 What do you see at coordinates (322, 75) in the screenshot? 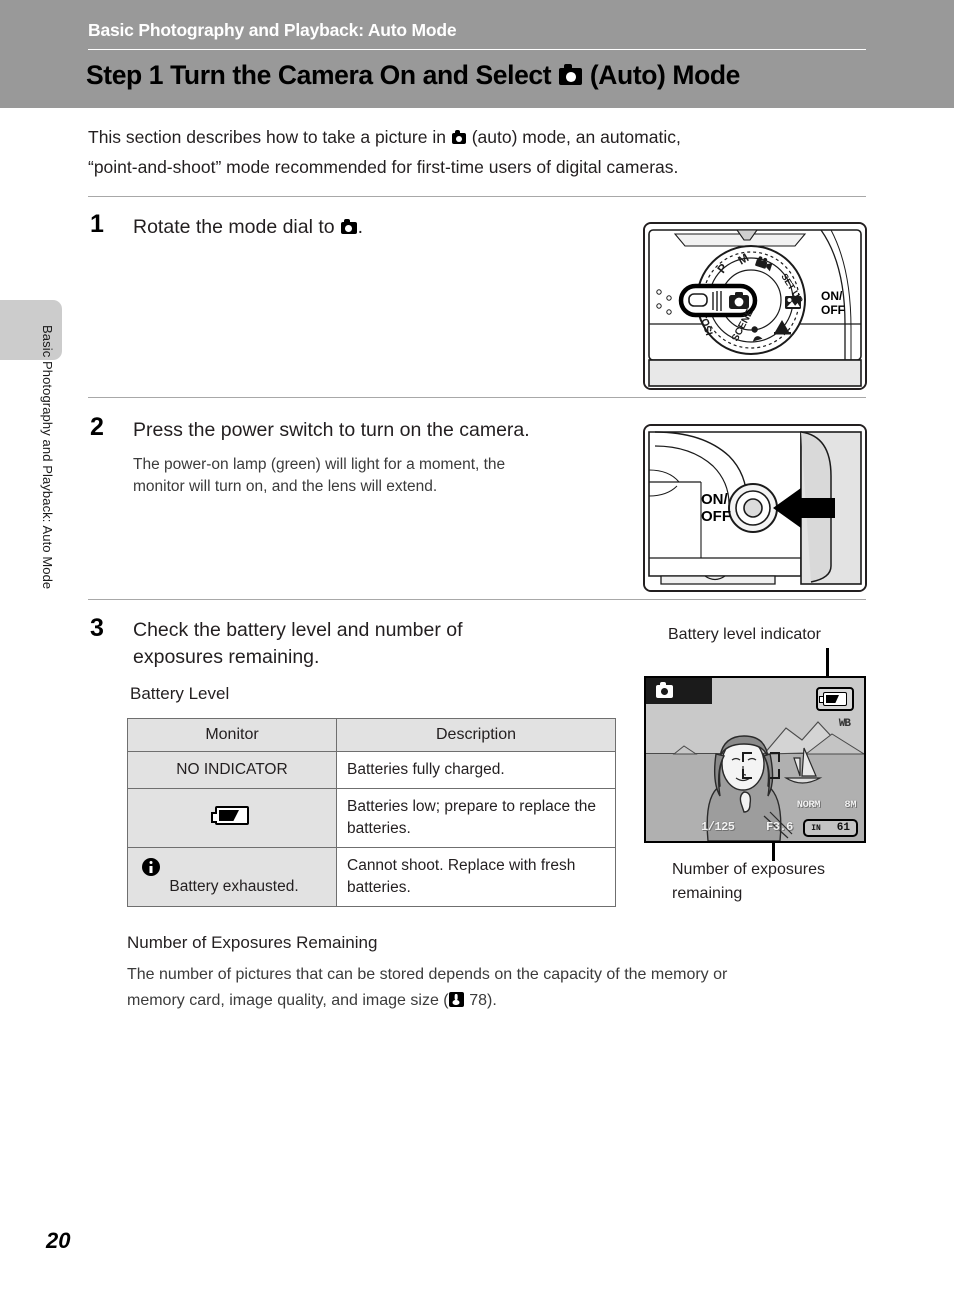
I see `page-title-text-before: Step 1 Turn the Camera On and Select` at bounding box center [322, 75].